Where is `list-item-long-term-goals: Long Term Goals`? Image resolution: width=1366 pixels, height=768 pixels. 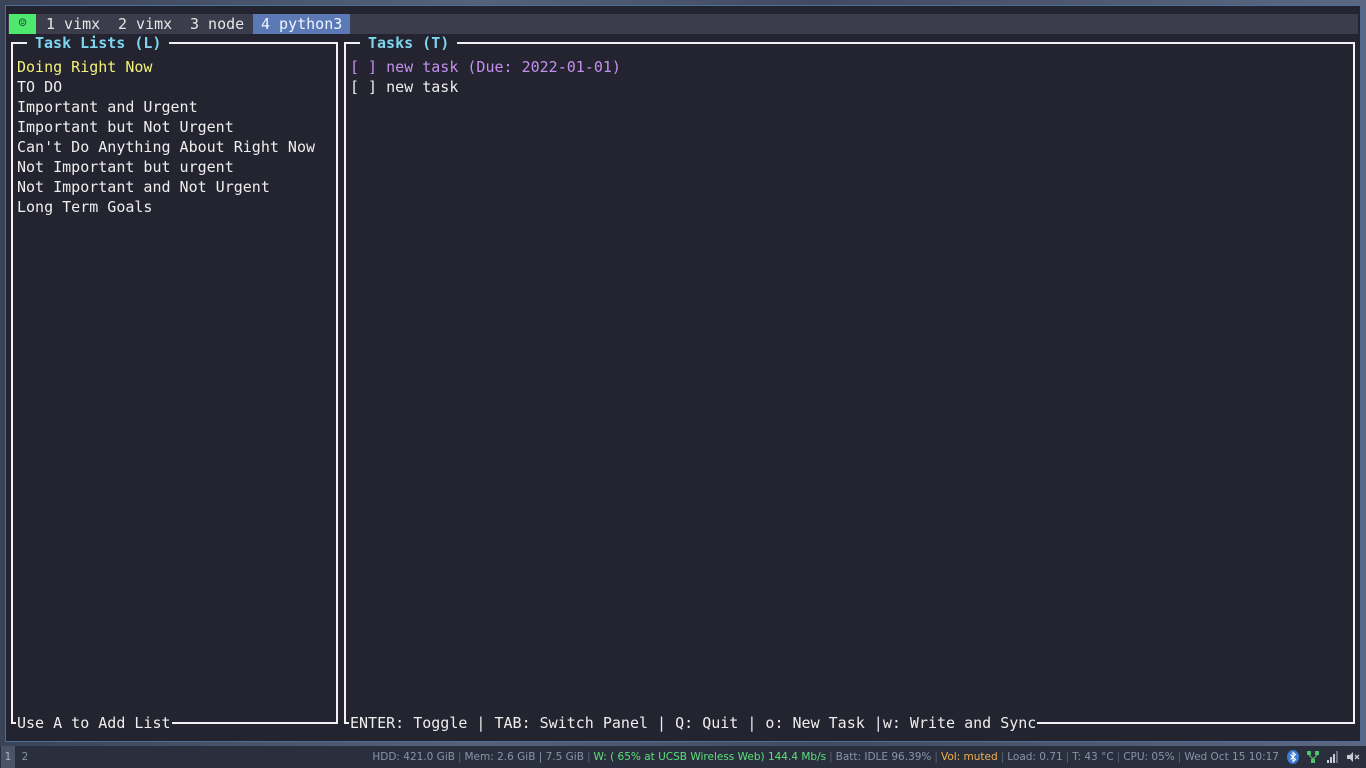
list-item-long-term-goals: Long Term Goals is located at coordinates (166, 207).